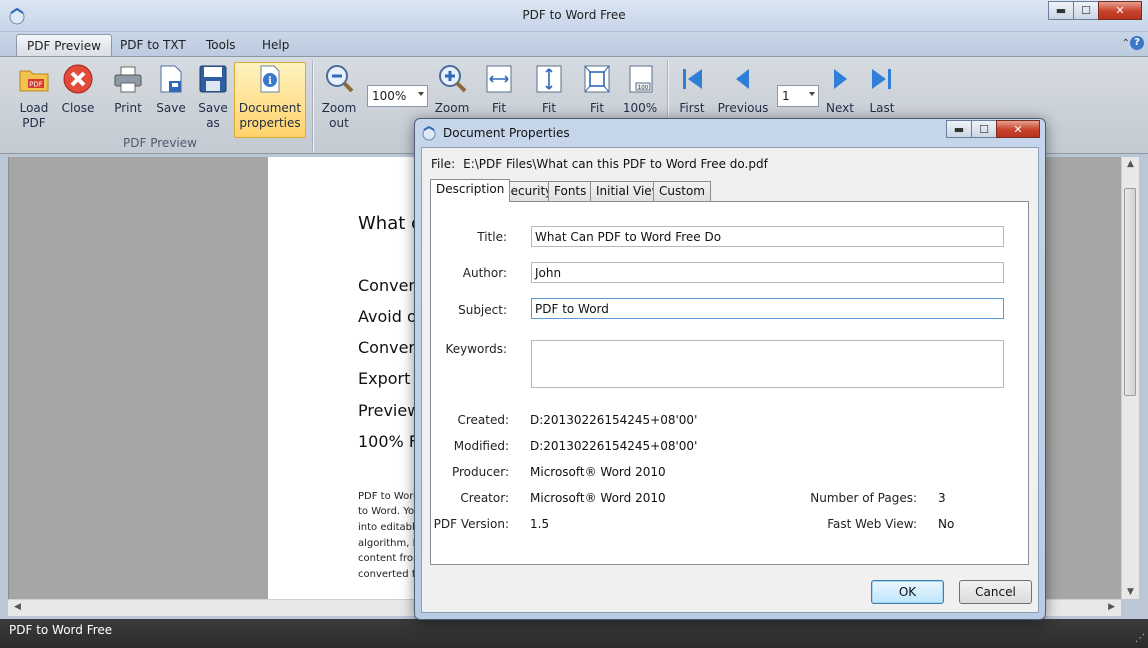 The width and height of the screenshot is (1148, 648). I want to click on zoom-in-button: Zoom, so click(452, 89).